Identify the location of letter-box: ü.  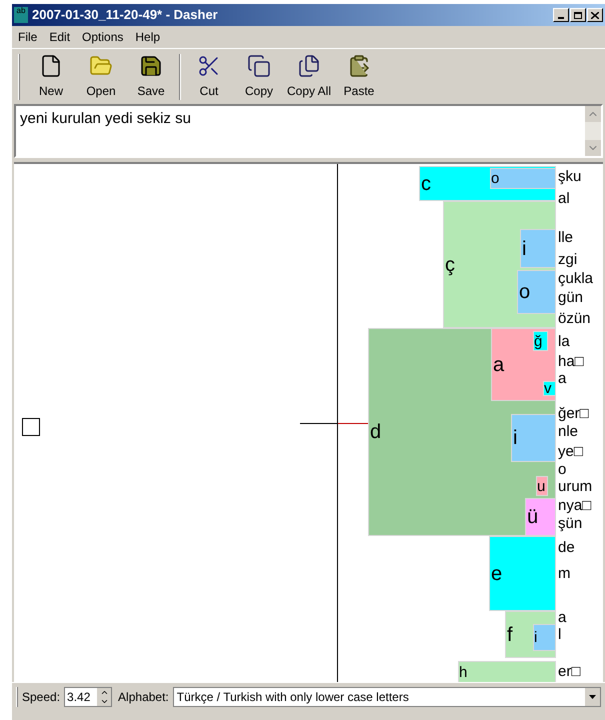
(540, 517).